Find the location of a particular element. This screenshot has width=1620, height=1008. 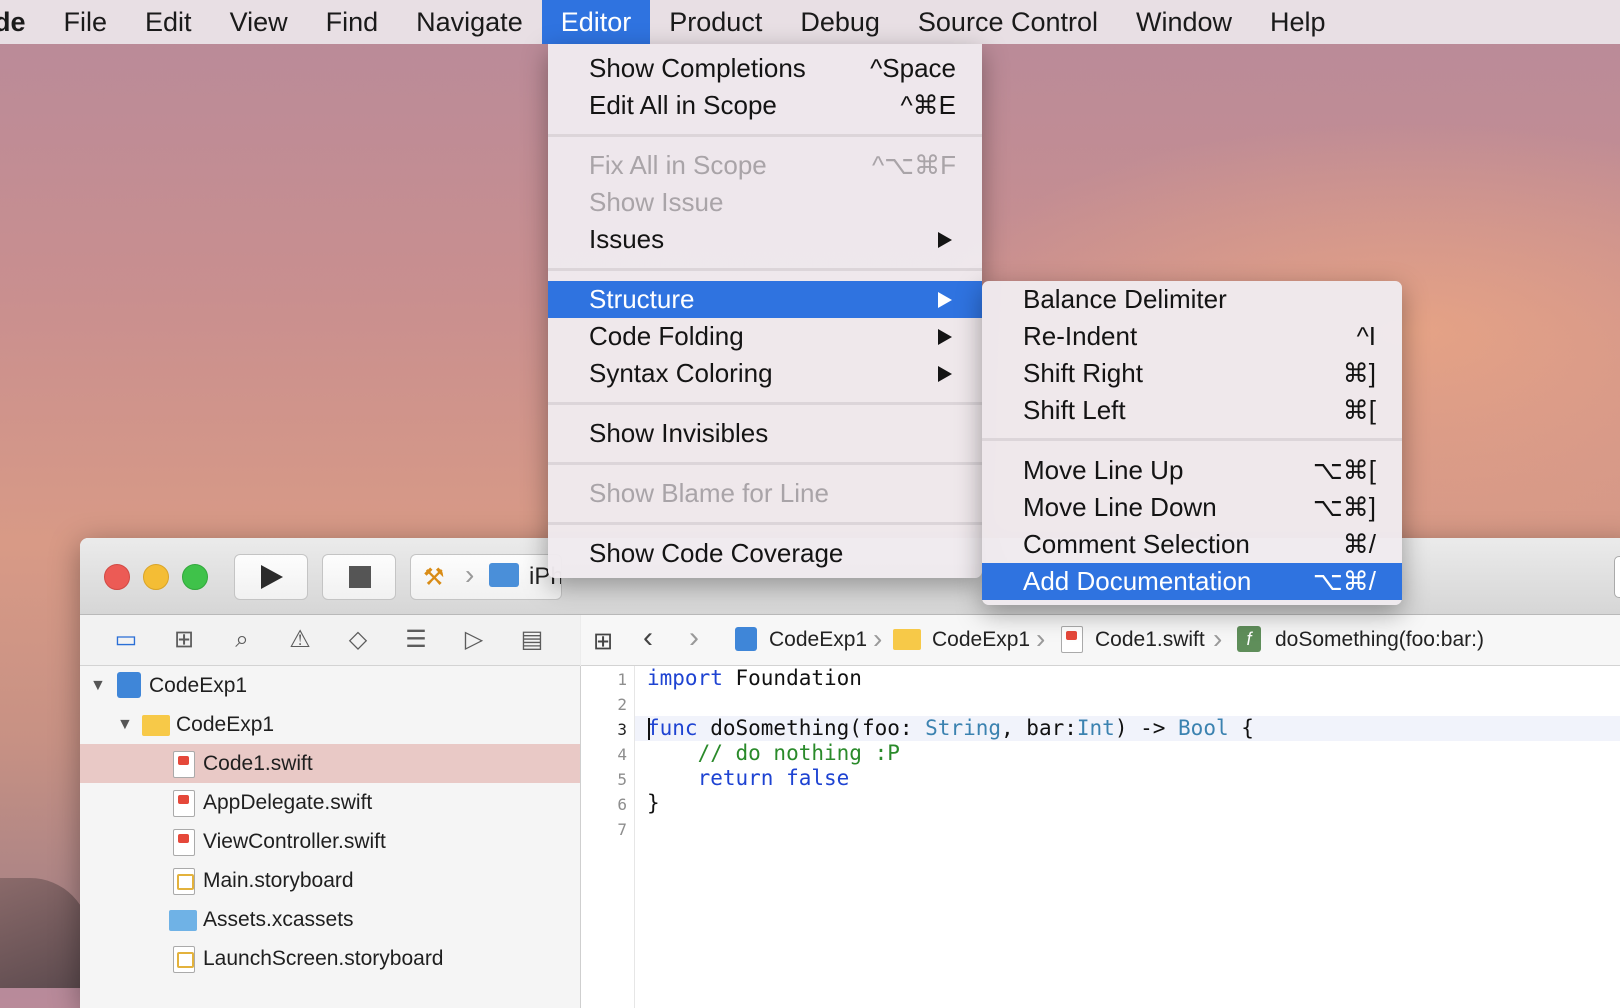

menu-view: View is located at coordinates (259, 22).